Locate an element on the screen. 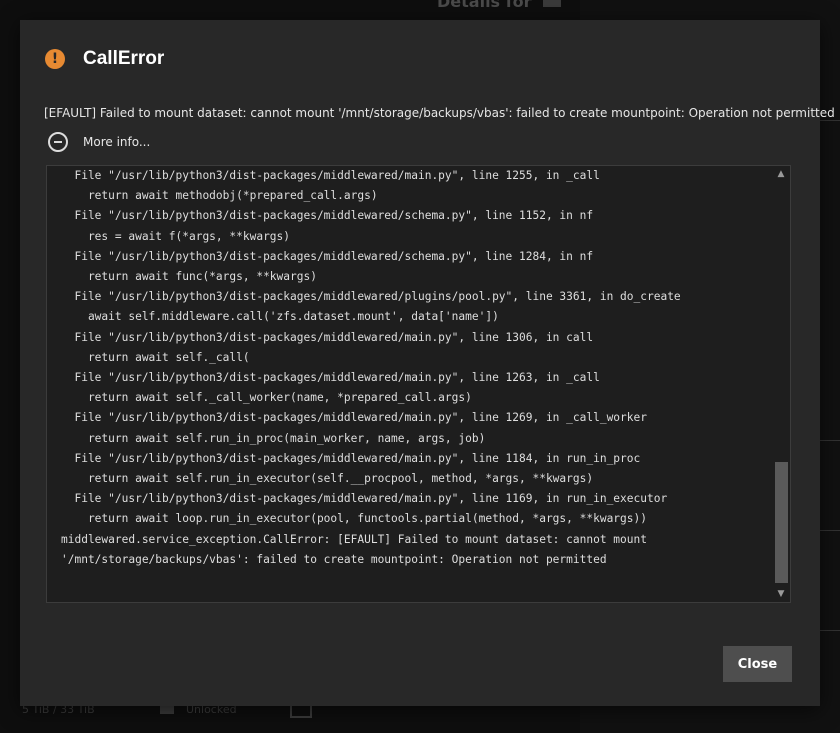 This screenshot has height=733, width=840. background-details-title: Details for is located at coordinates (484, 5).